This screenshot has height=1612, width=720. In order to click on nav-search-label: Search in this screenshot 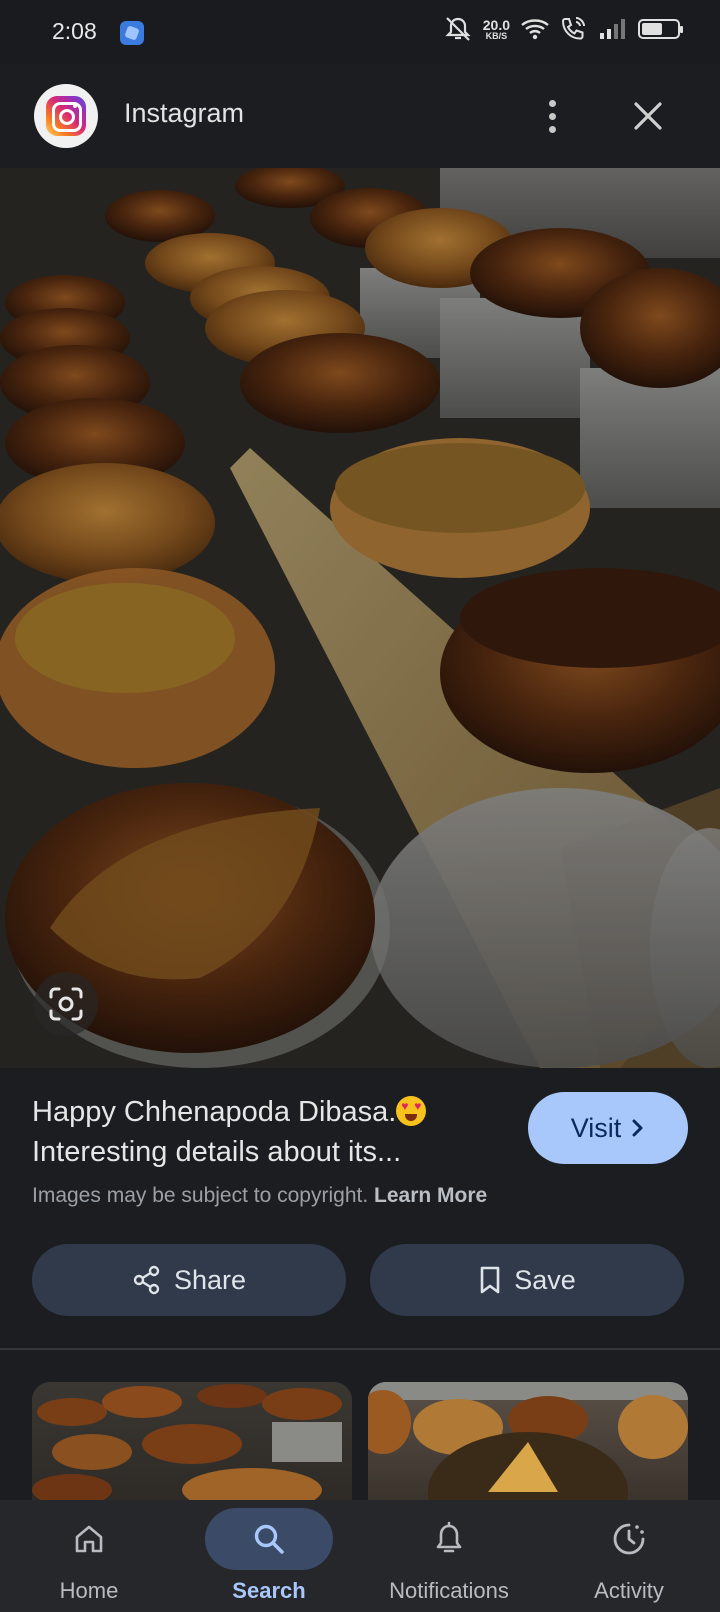, I will do `click(269, 1590)`.